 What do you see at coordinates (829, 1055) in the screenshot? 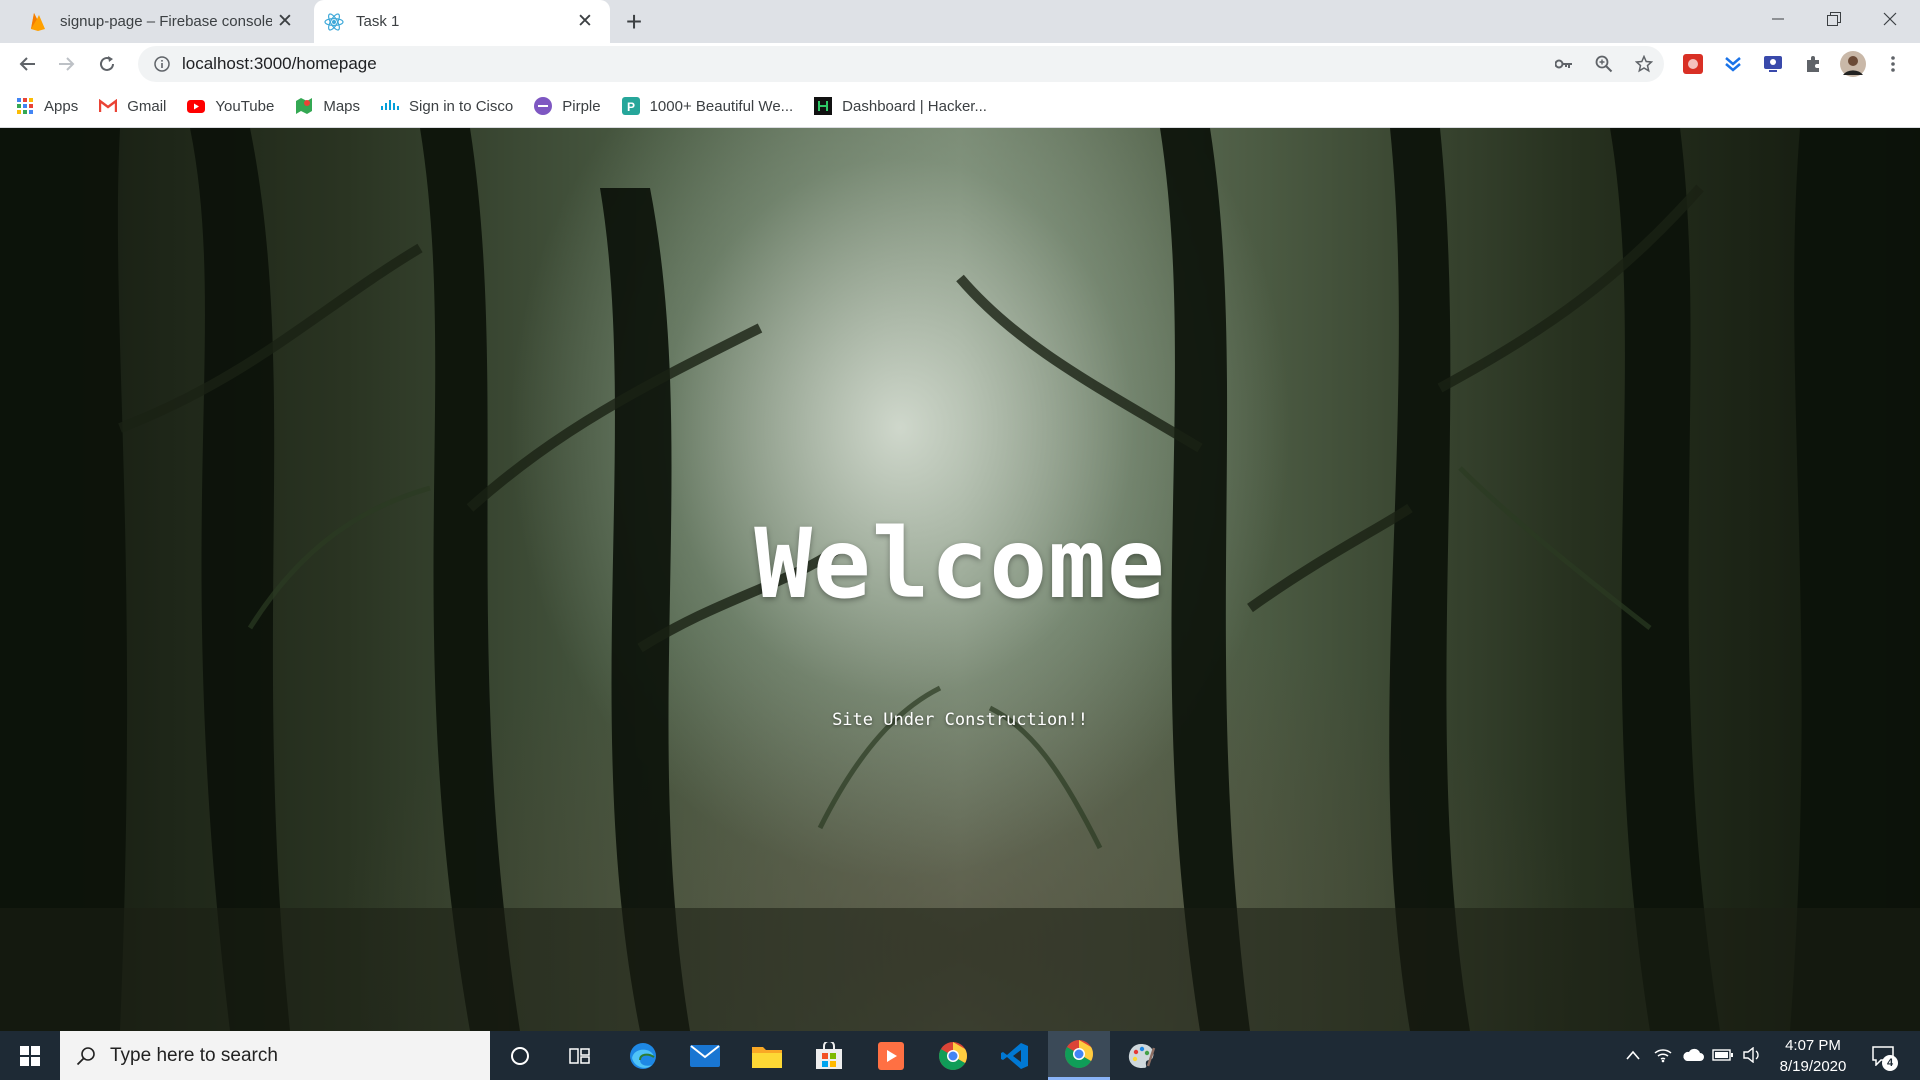
I see `microsoft-store-icon` at bounding box center [829, 1055].